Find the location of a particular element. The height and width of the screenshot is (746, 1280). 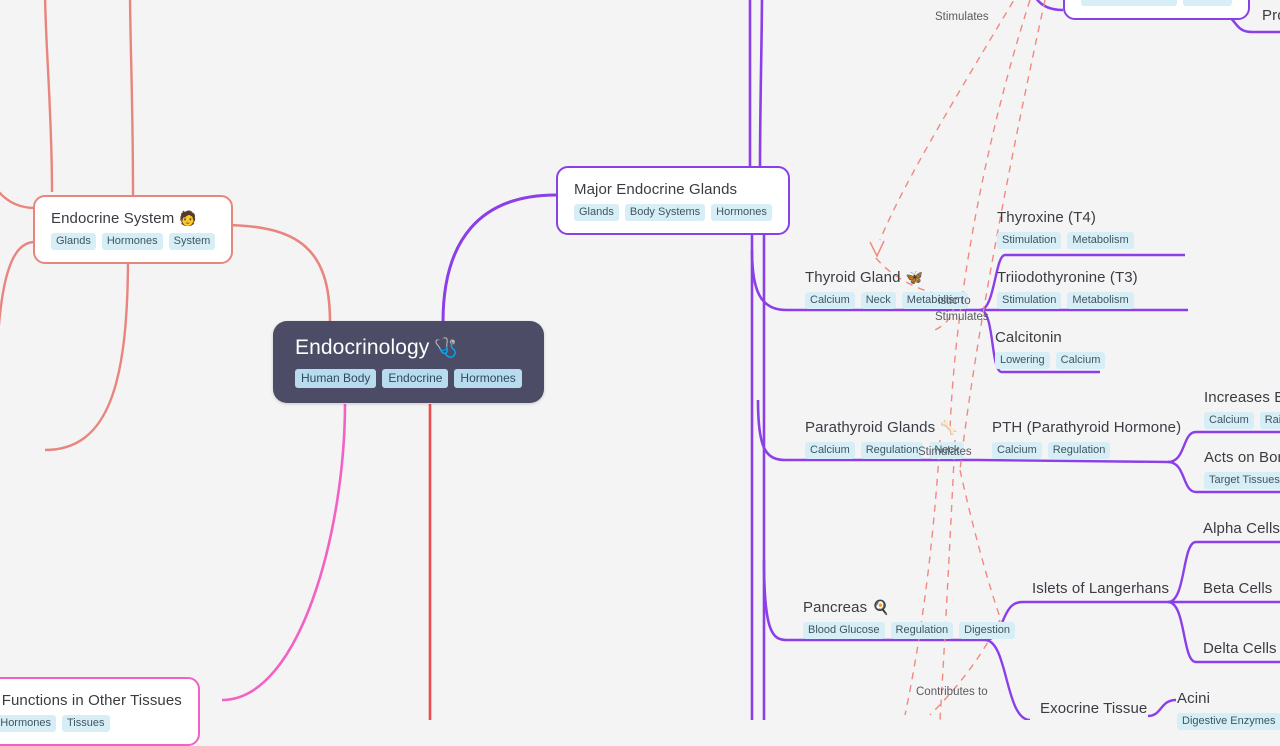

root-node-label: Endocrinology is located at coordinates (362, 347).